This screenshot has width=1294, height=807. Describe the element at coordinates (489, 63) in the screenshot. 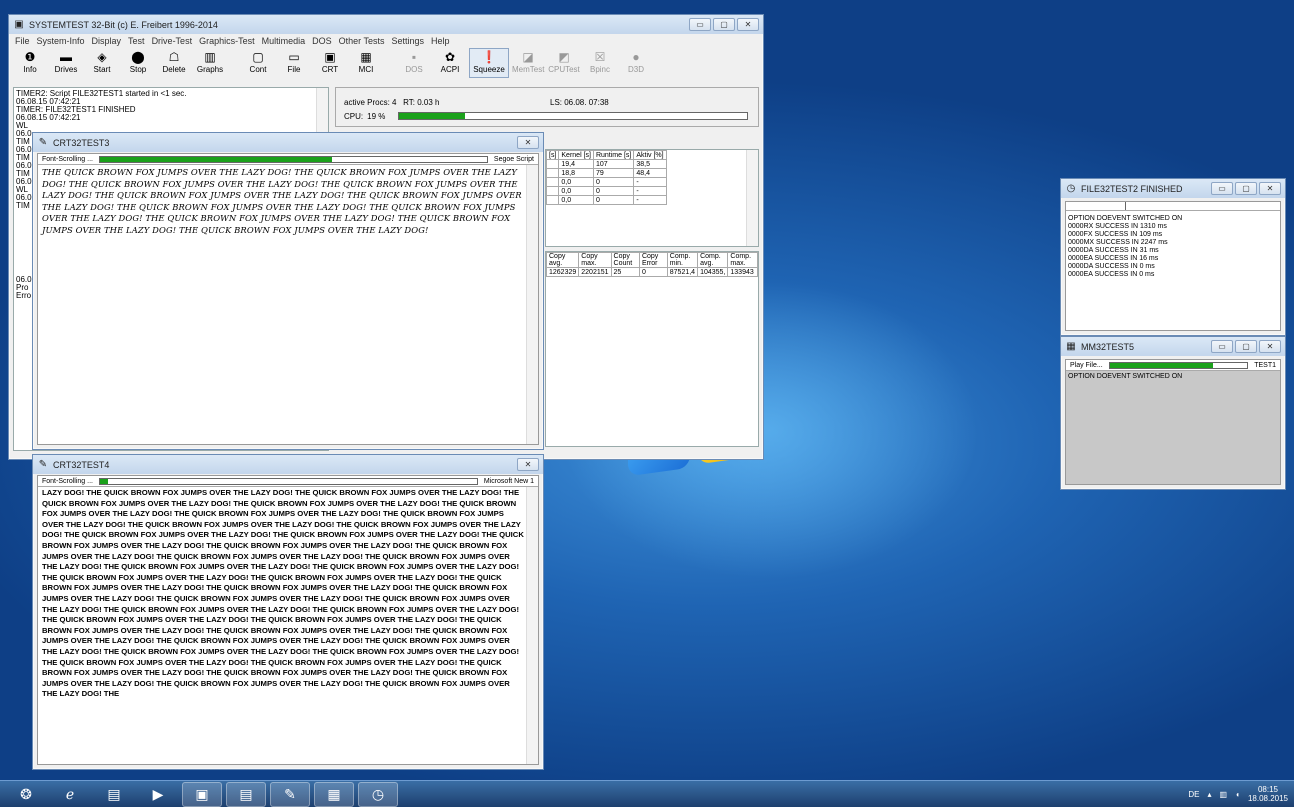

I see `squeeze-button: ❗ Squeeze` at that location.